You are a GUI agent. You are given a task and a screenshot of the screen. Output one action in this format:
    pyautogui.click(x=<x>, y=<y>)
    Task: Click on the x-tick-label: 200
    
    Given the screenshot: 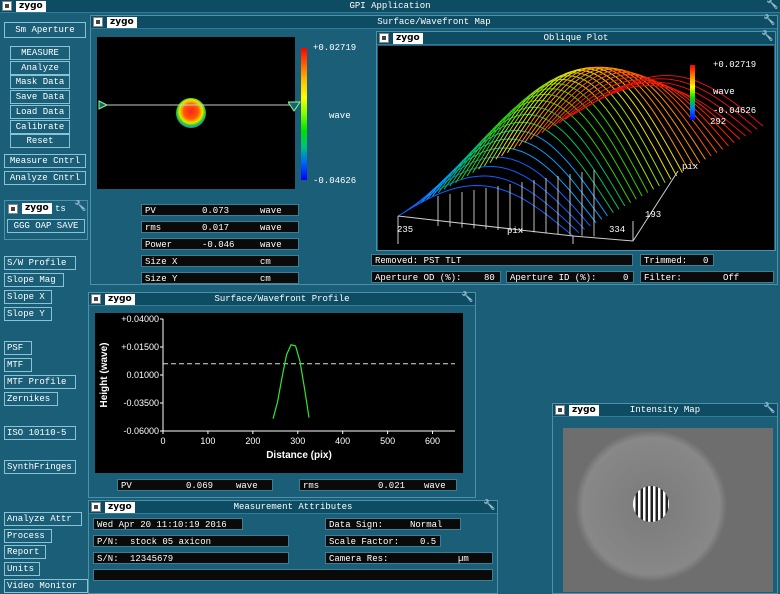 What is the action you would take?
    pyautogui.click(x=252, y=441)
    